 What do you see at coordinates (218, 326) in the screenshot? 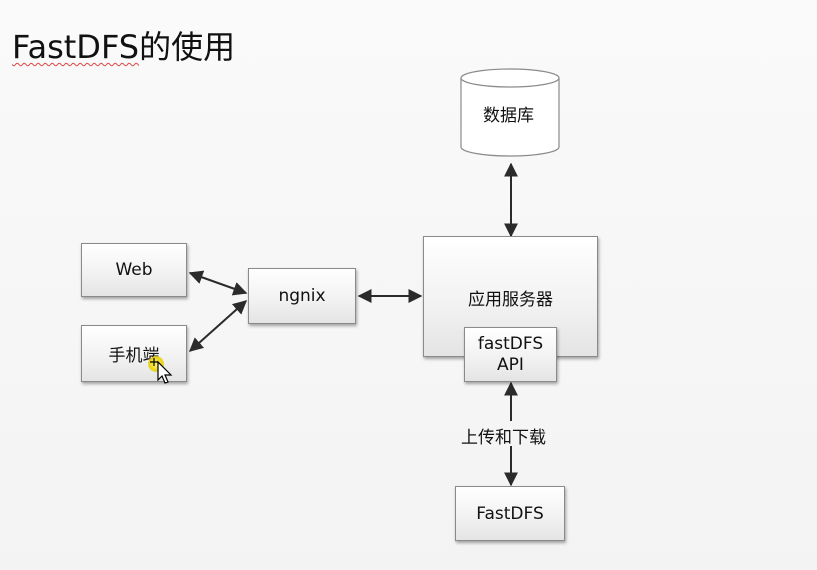
I see `arrow-mobile-ngnix` at bounding box center [218, 326].